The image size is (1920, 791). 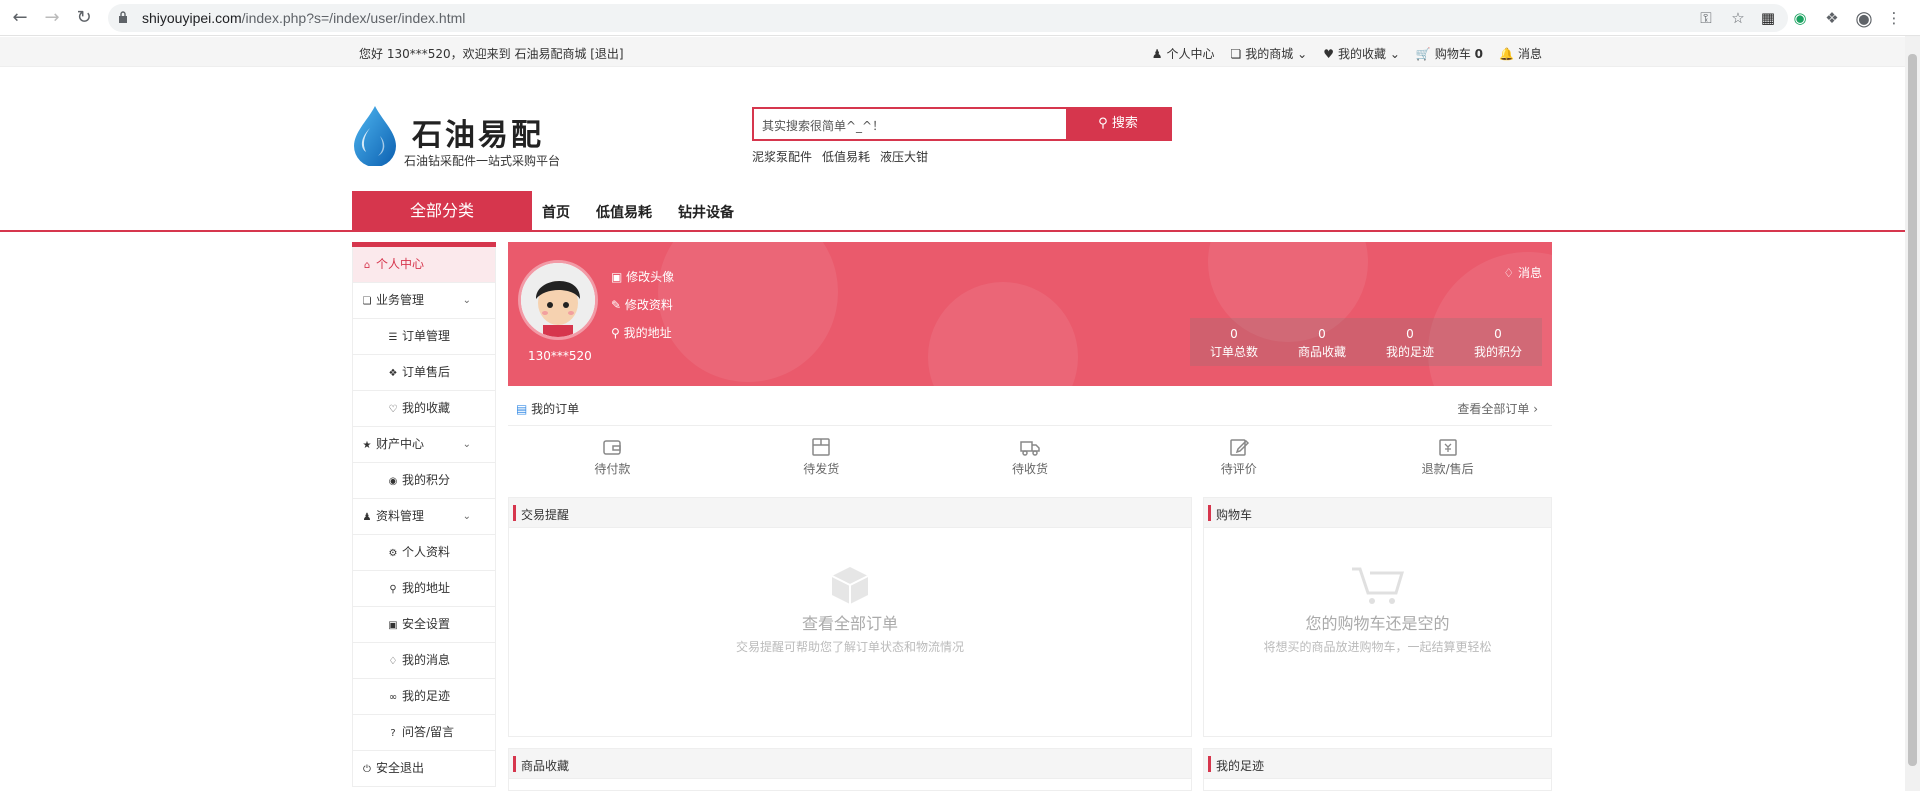 I want to click on cube-icon: ❏, so click(x=1236, y=54).